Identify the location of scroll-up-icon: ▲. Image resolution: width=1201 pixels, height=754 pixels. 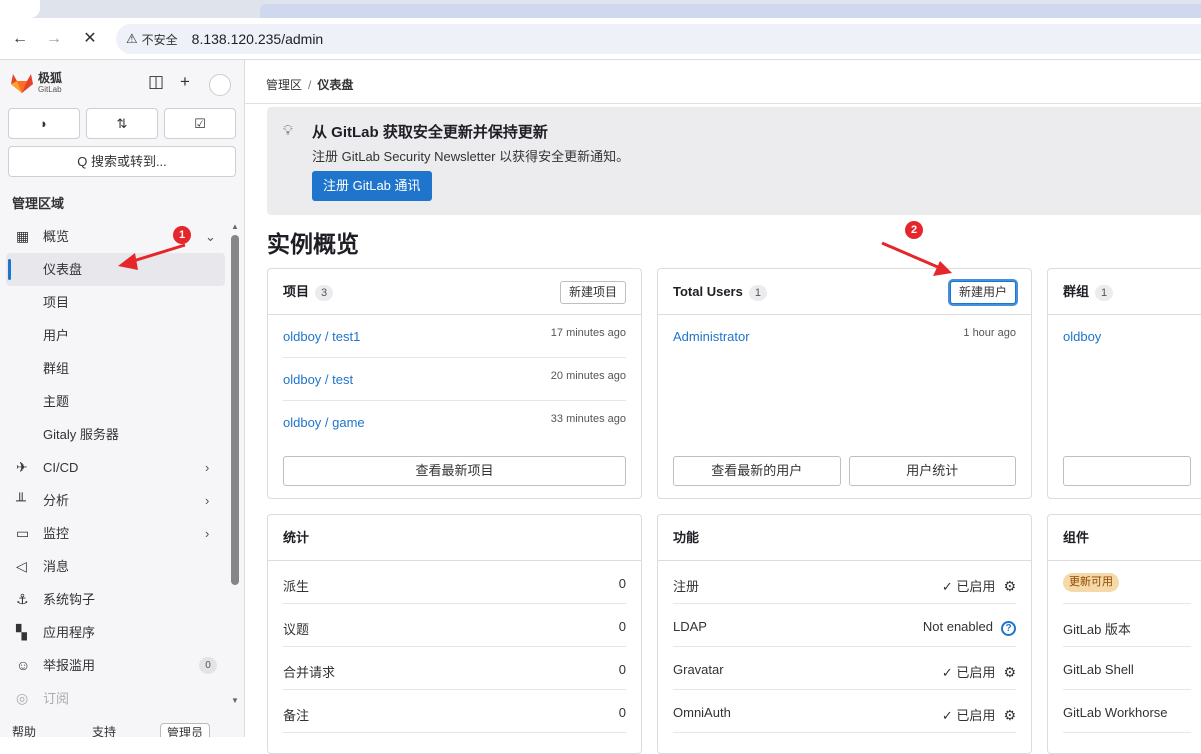
(235, 226).